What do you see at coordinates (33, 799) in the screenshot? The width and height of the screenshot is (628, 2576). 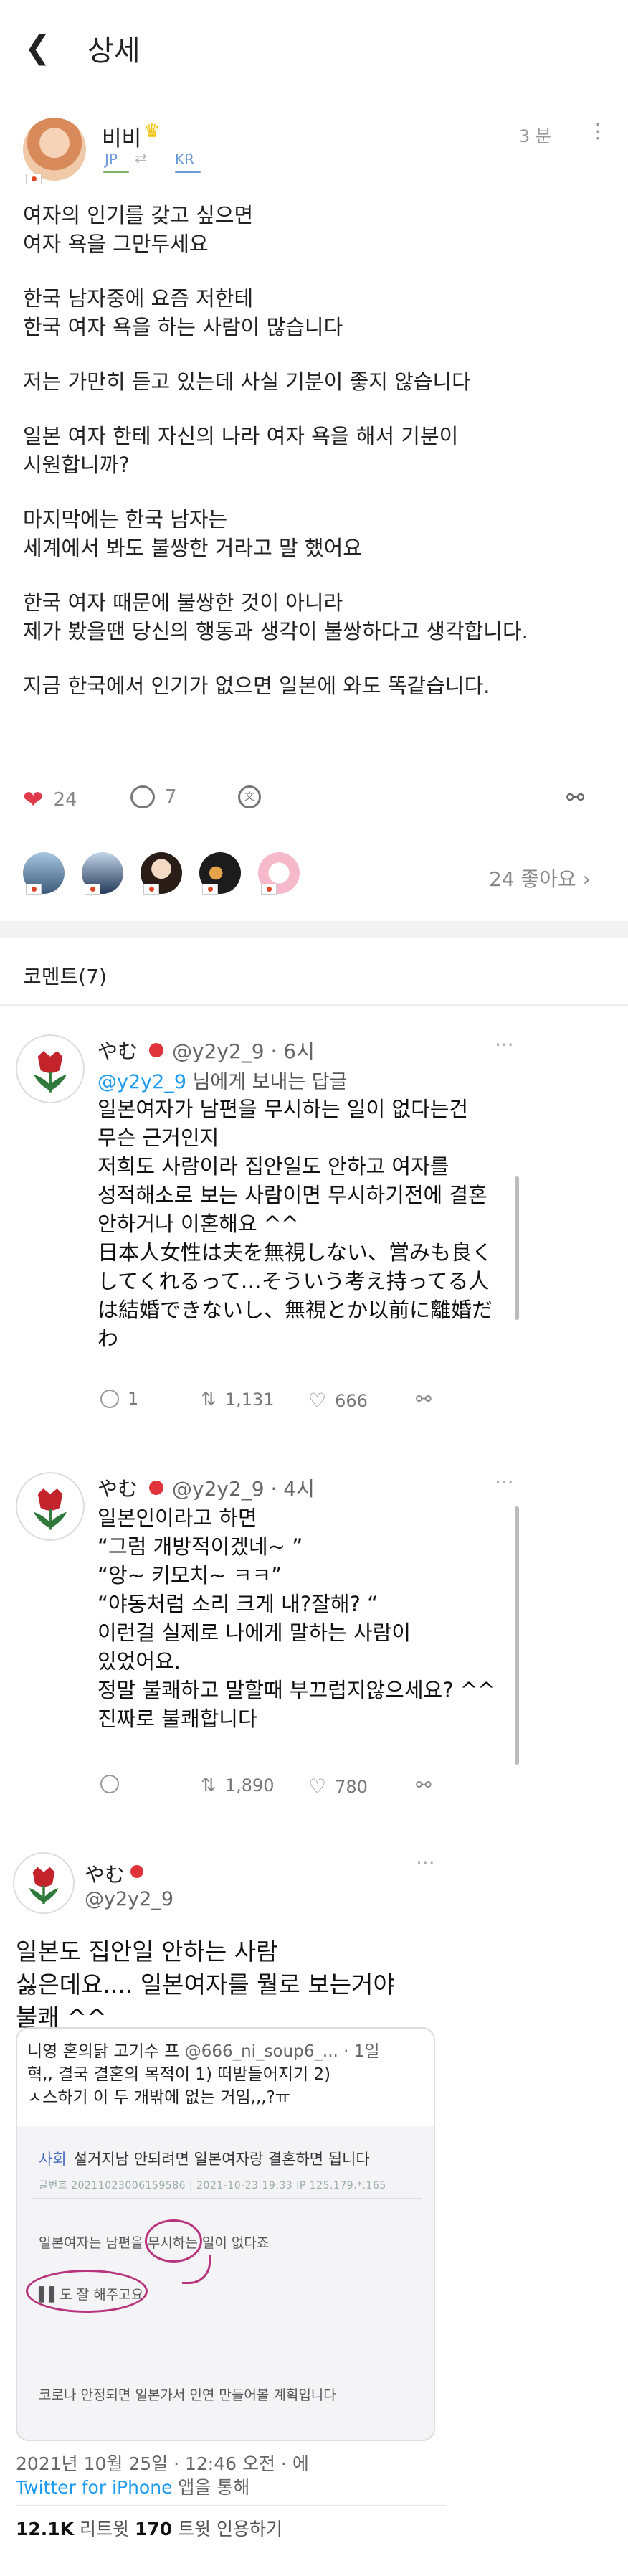 I see `heart-icon: ❤` at bounding box center [33, 799].